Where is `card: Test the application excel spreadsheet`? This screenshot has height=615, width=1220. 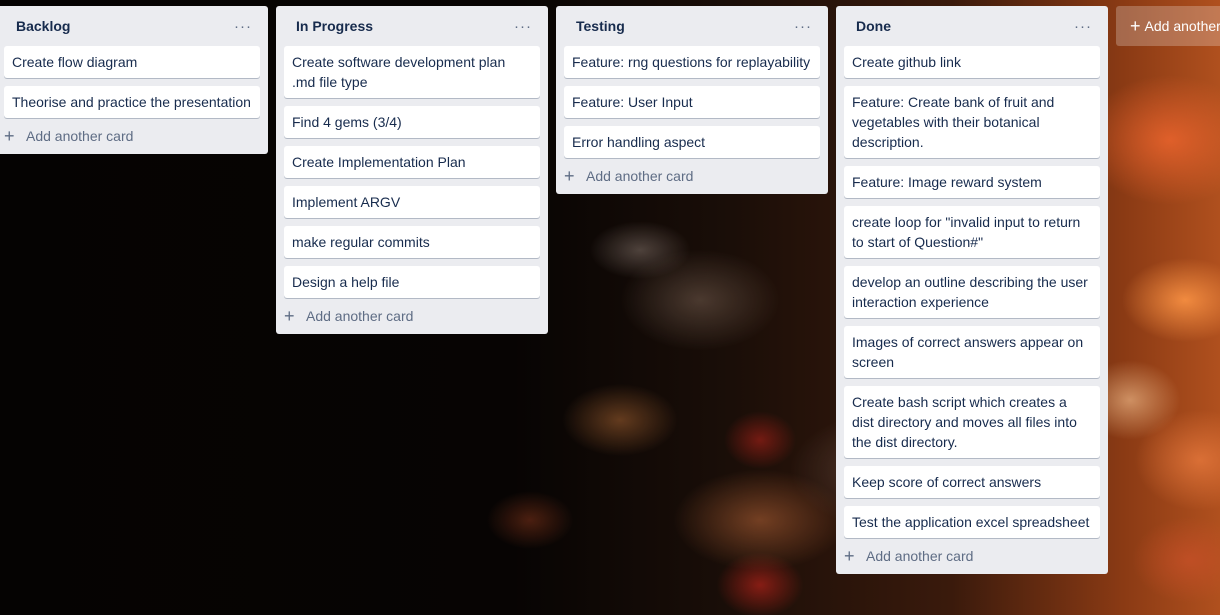 card: Test the application excel spreadsheet is located at coordinates (972, 522).